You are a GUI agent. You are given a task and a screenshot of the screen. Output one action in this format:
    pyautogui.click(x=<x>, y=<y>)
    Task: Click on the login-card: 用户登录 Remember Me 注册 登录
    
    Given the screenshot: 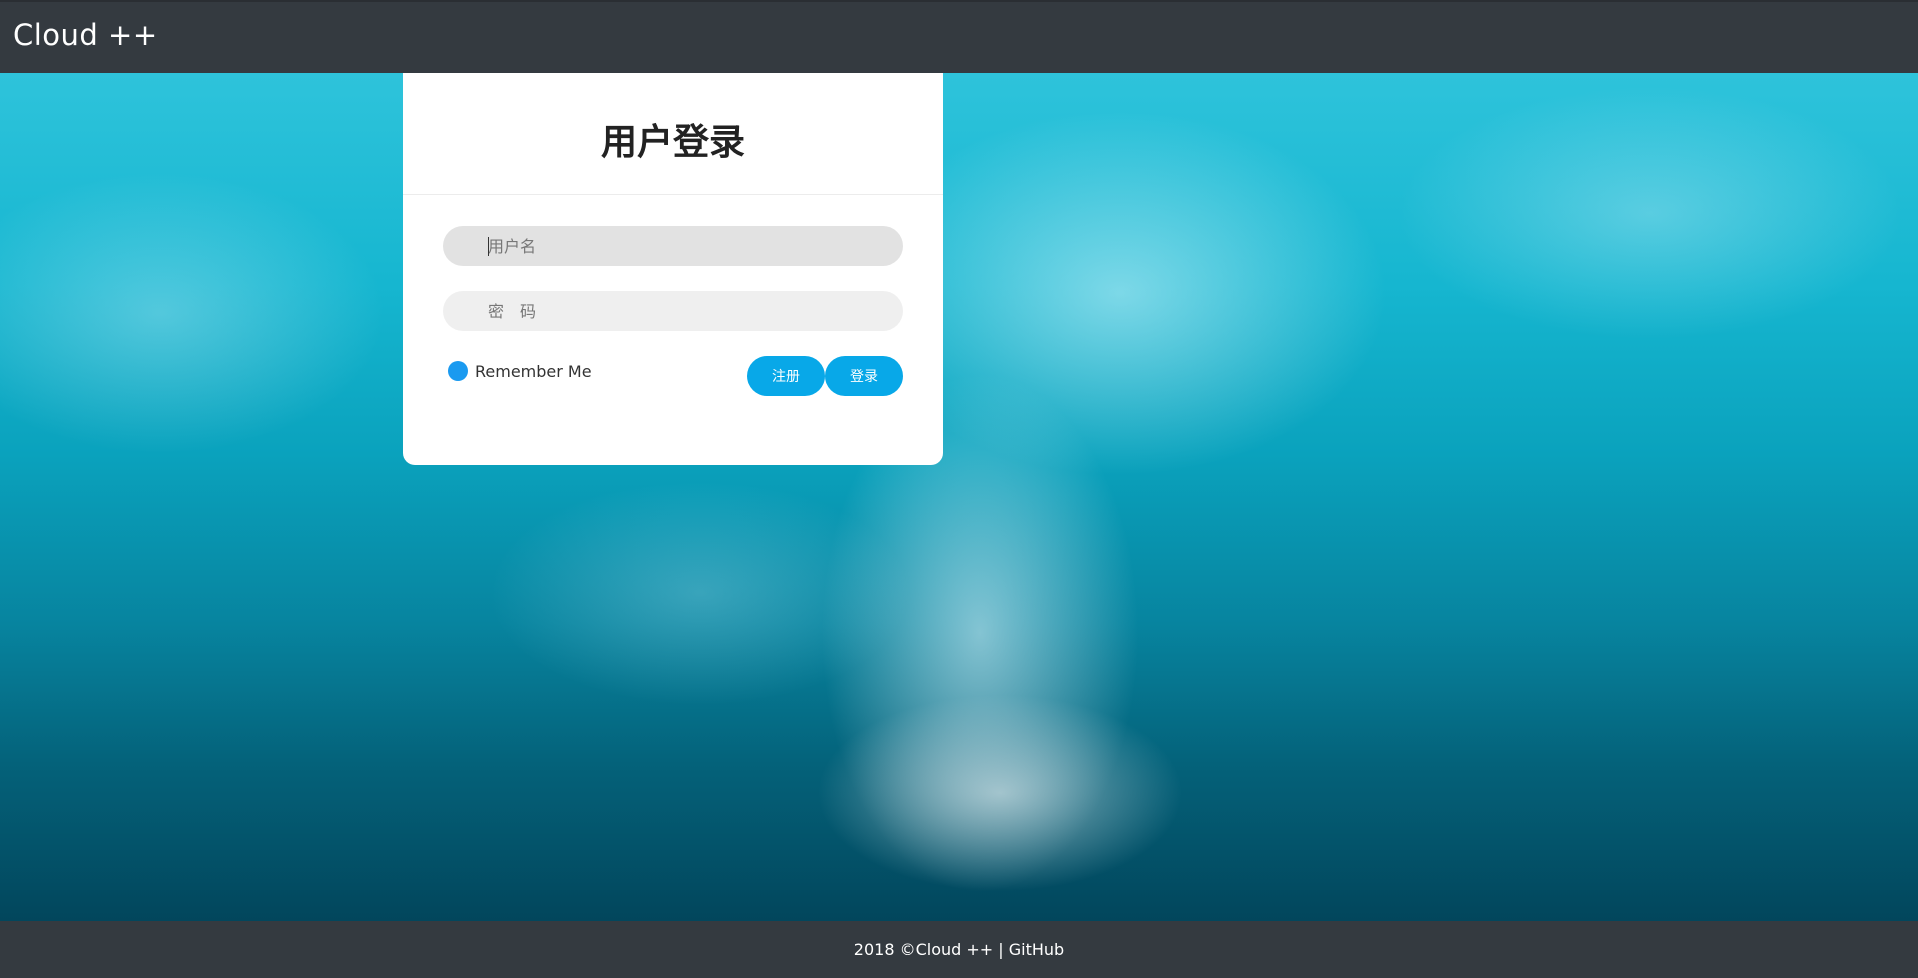 What is the action you would take?
    pyautogui.click(x=673, y=269)
    